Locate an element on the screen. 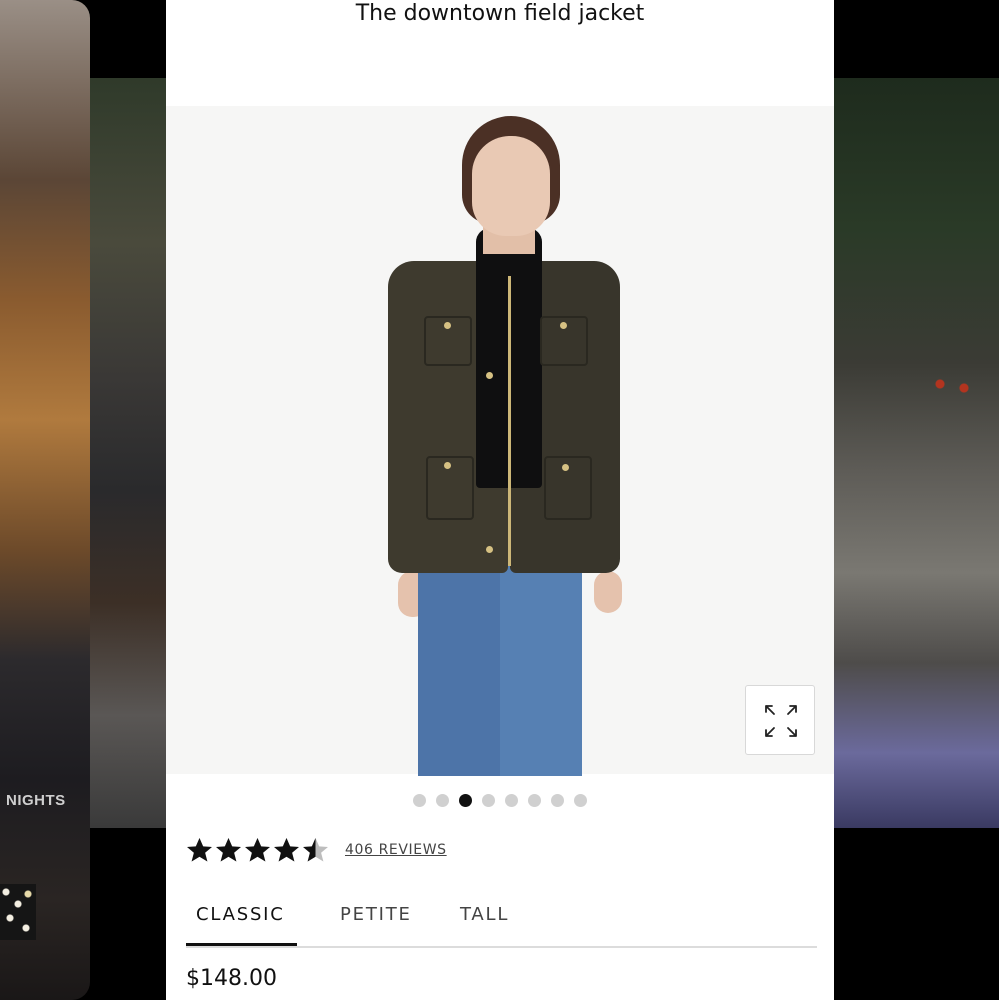 This screenshot has height=1000, width=999. jacket-zipper is located at coordinates (509, 421).